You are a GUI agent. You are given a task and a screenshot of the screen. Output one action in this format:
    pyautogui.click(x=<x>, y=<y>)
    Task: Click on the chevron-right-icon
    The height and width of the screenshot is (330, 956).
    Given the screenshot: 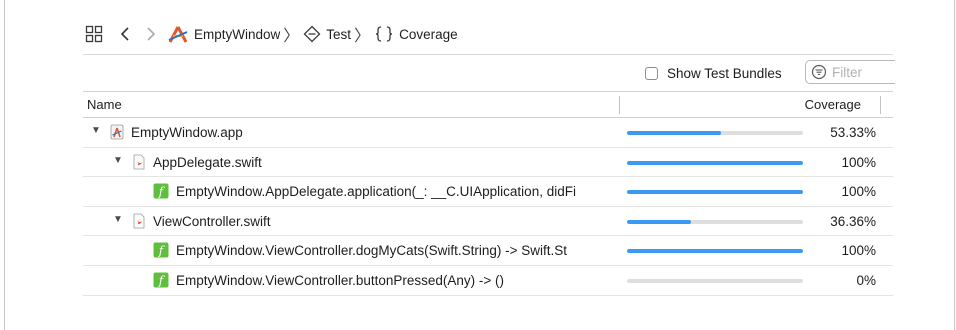 What is the action you would take?
    pyautogui.click(x=151, y=34)
    